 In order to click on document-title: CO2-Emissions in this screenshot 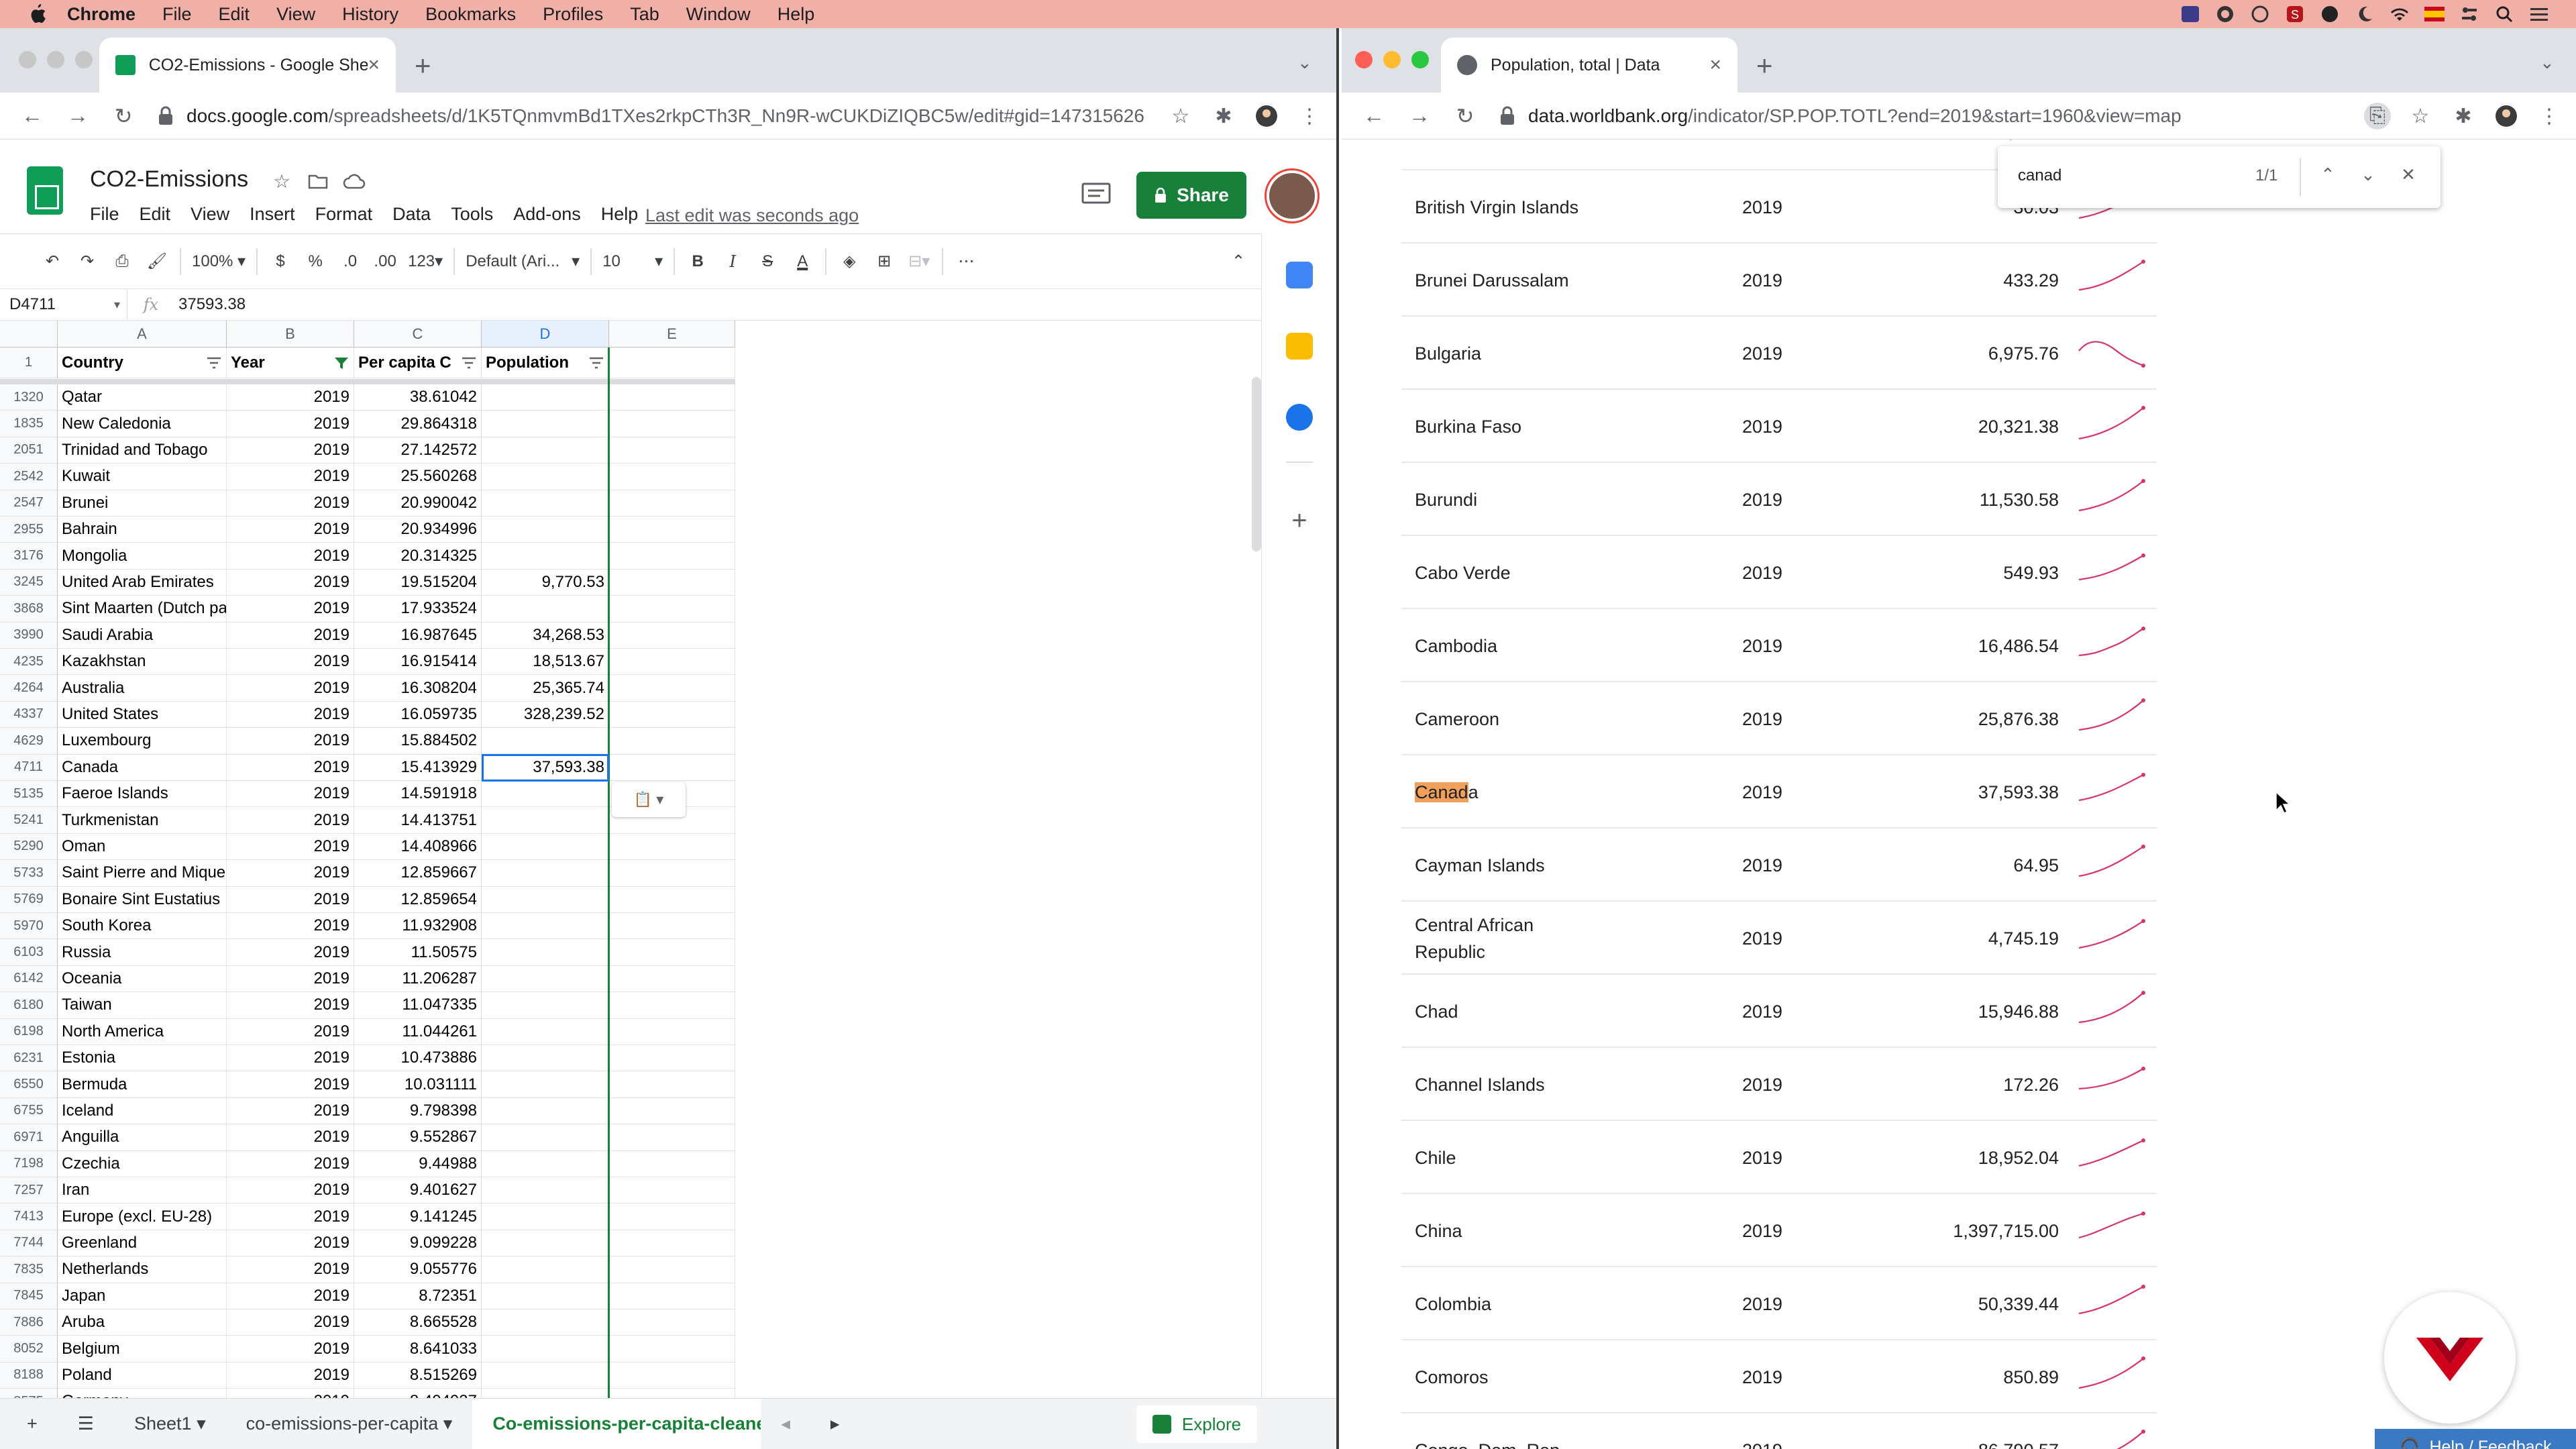, I will do `click(169, 179)`.